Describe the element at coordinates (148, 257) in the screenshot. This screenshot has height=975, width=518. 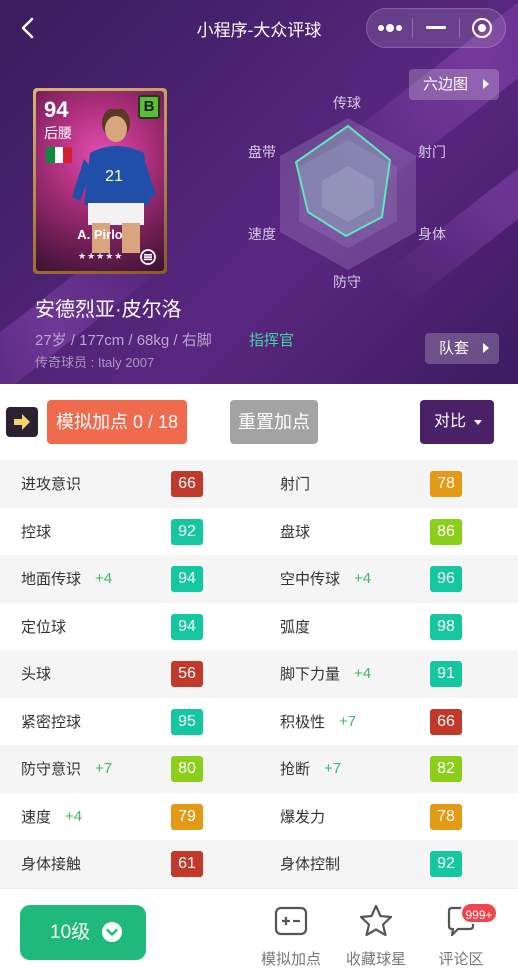
I see `efootball-logo-icon` at that location.